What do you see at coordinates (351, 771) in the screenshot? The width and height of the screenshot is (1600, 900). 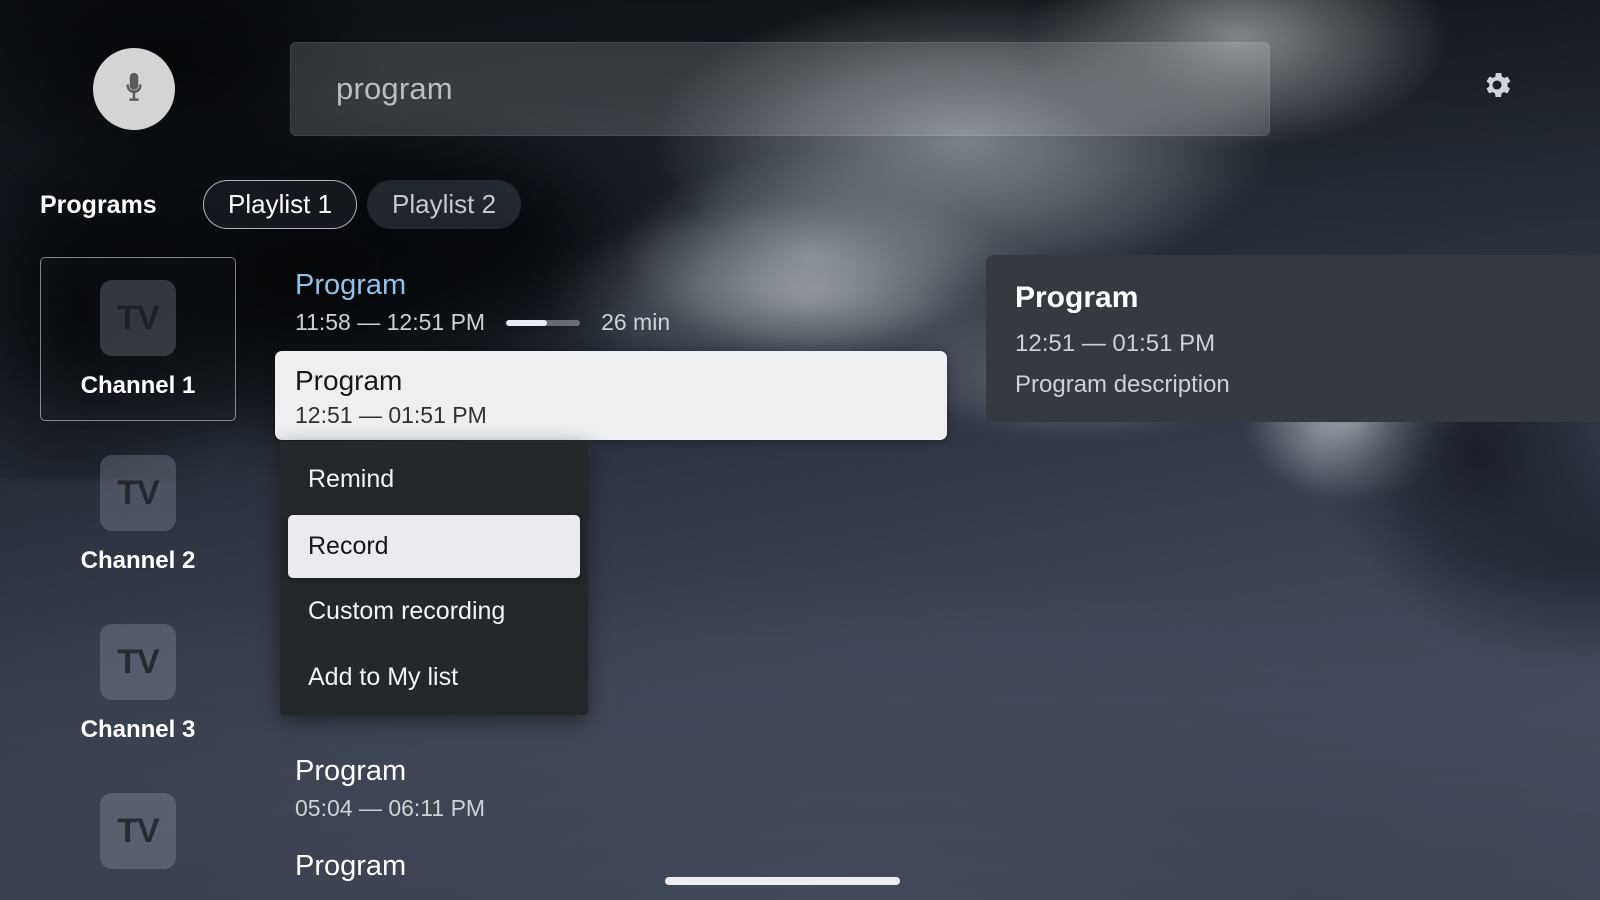 I see `program-row-later-title: Program` at bounding box center [351, 771].